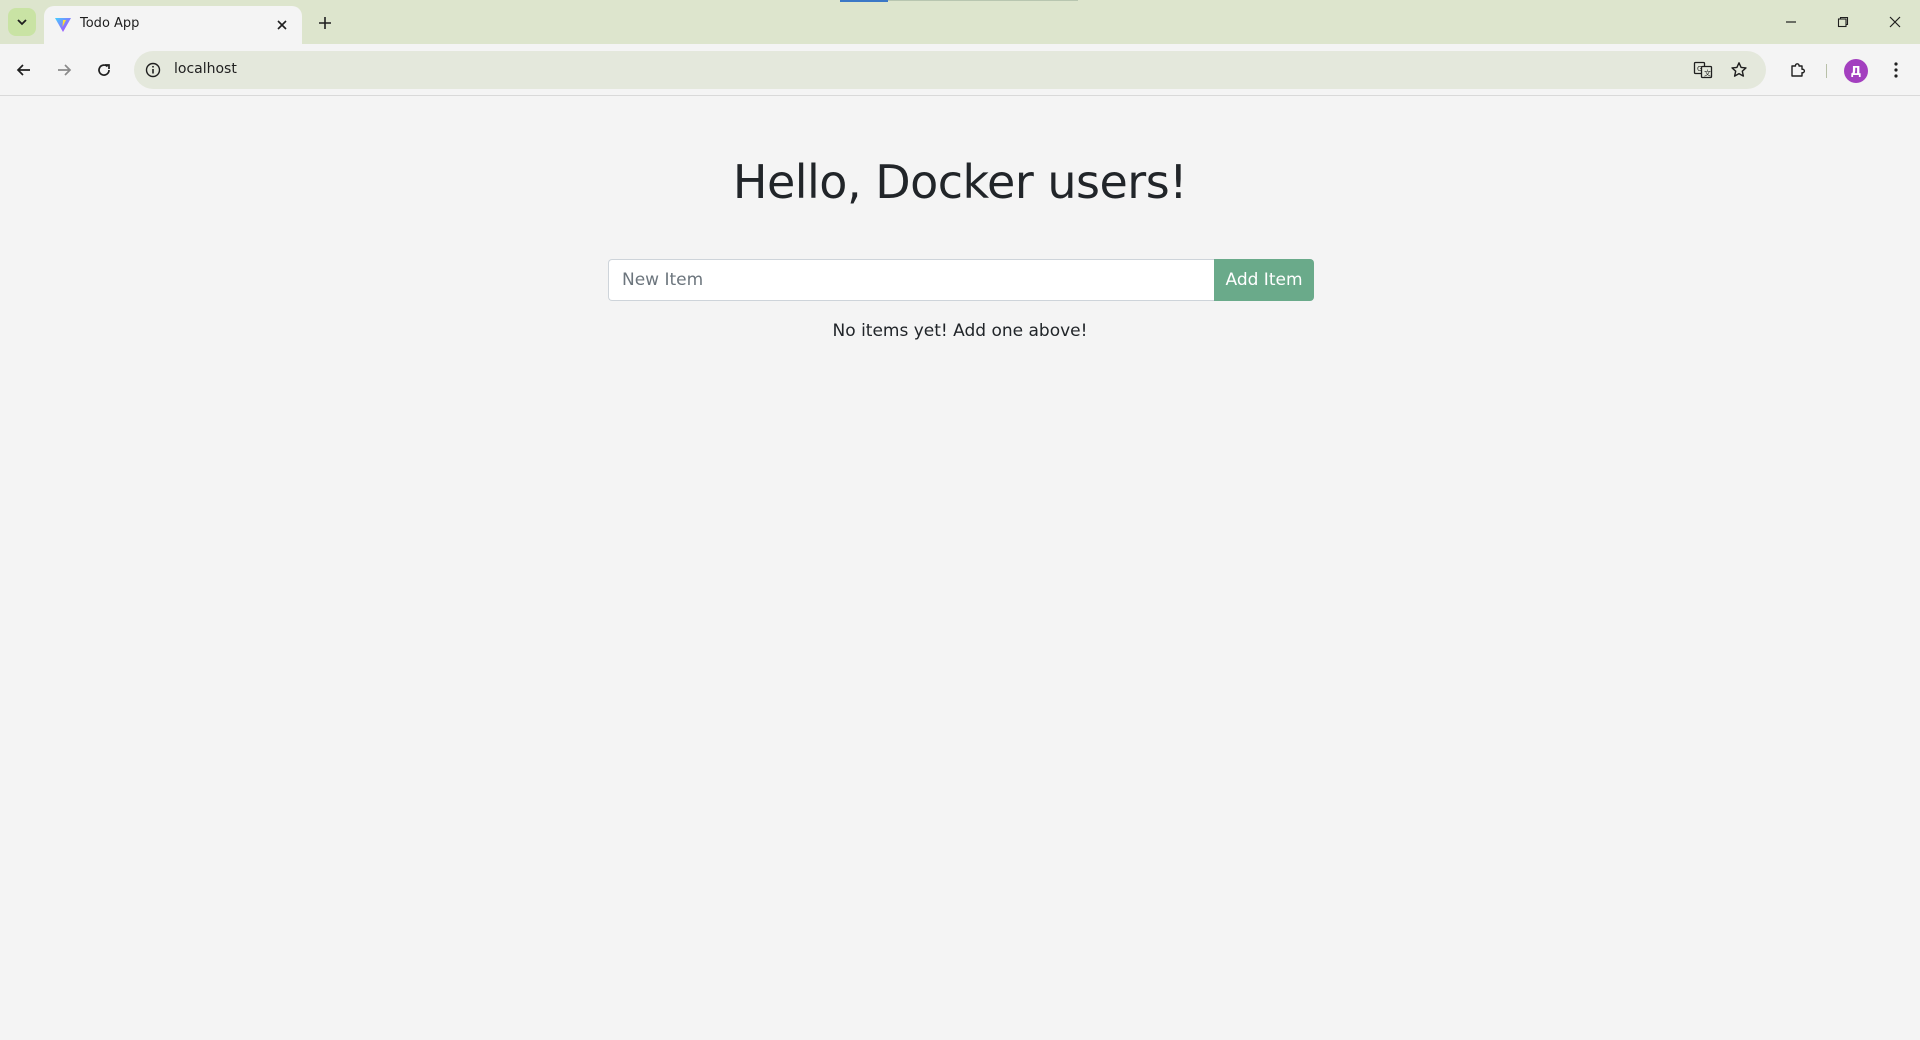 The width and height of the screenshot is (1920, 1040). Describe the element at coordinates (960, 22) in the screenshot. I see `browser-tabstrip: Todo App` at that location.